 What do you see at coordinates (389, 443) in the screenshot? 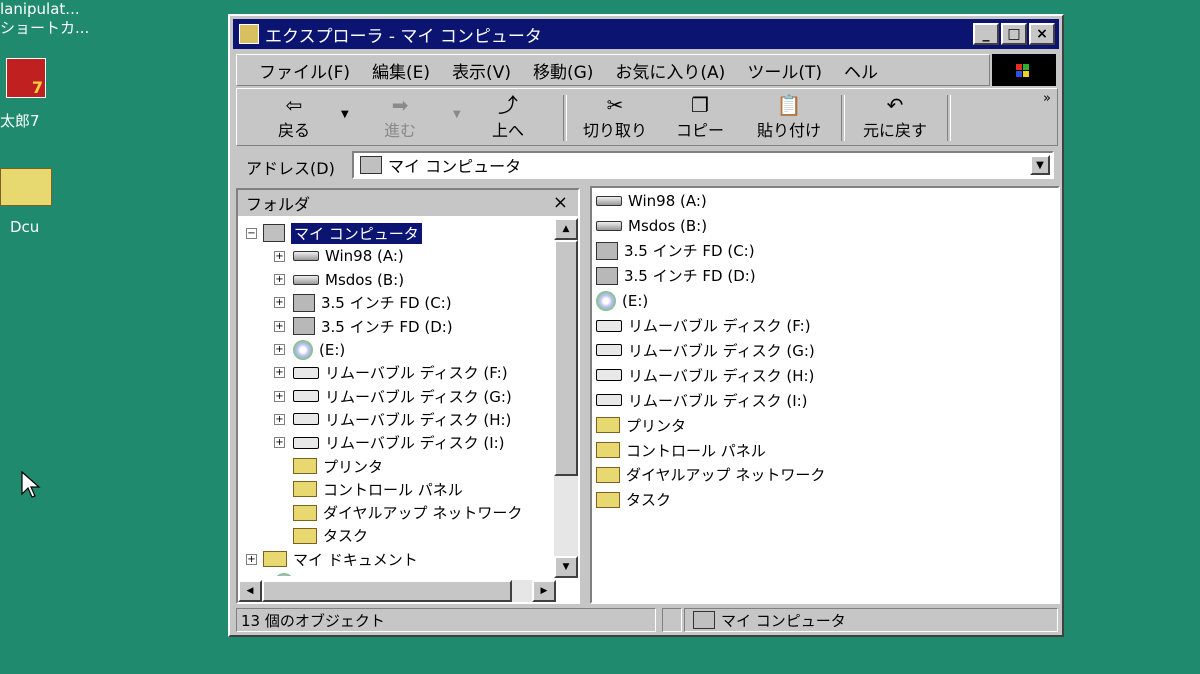
I see `tree-item: + リムーバブル ディスク (I:)` at bounding box center [389, 443].